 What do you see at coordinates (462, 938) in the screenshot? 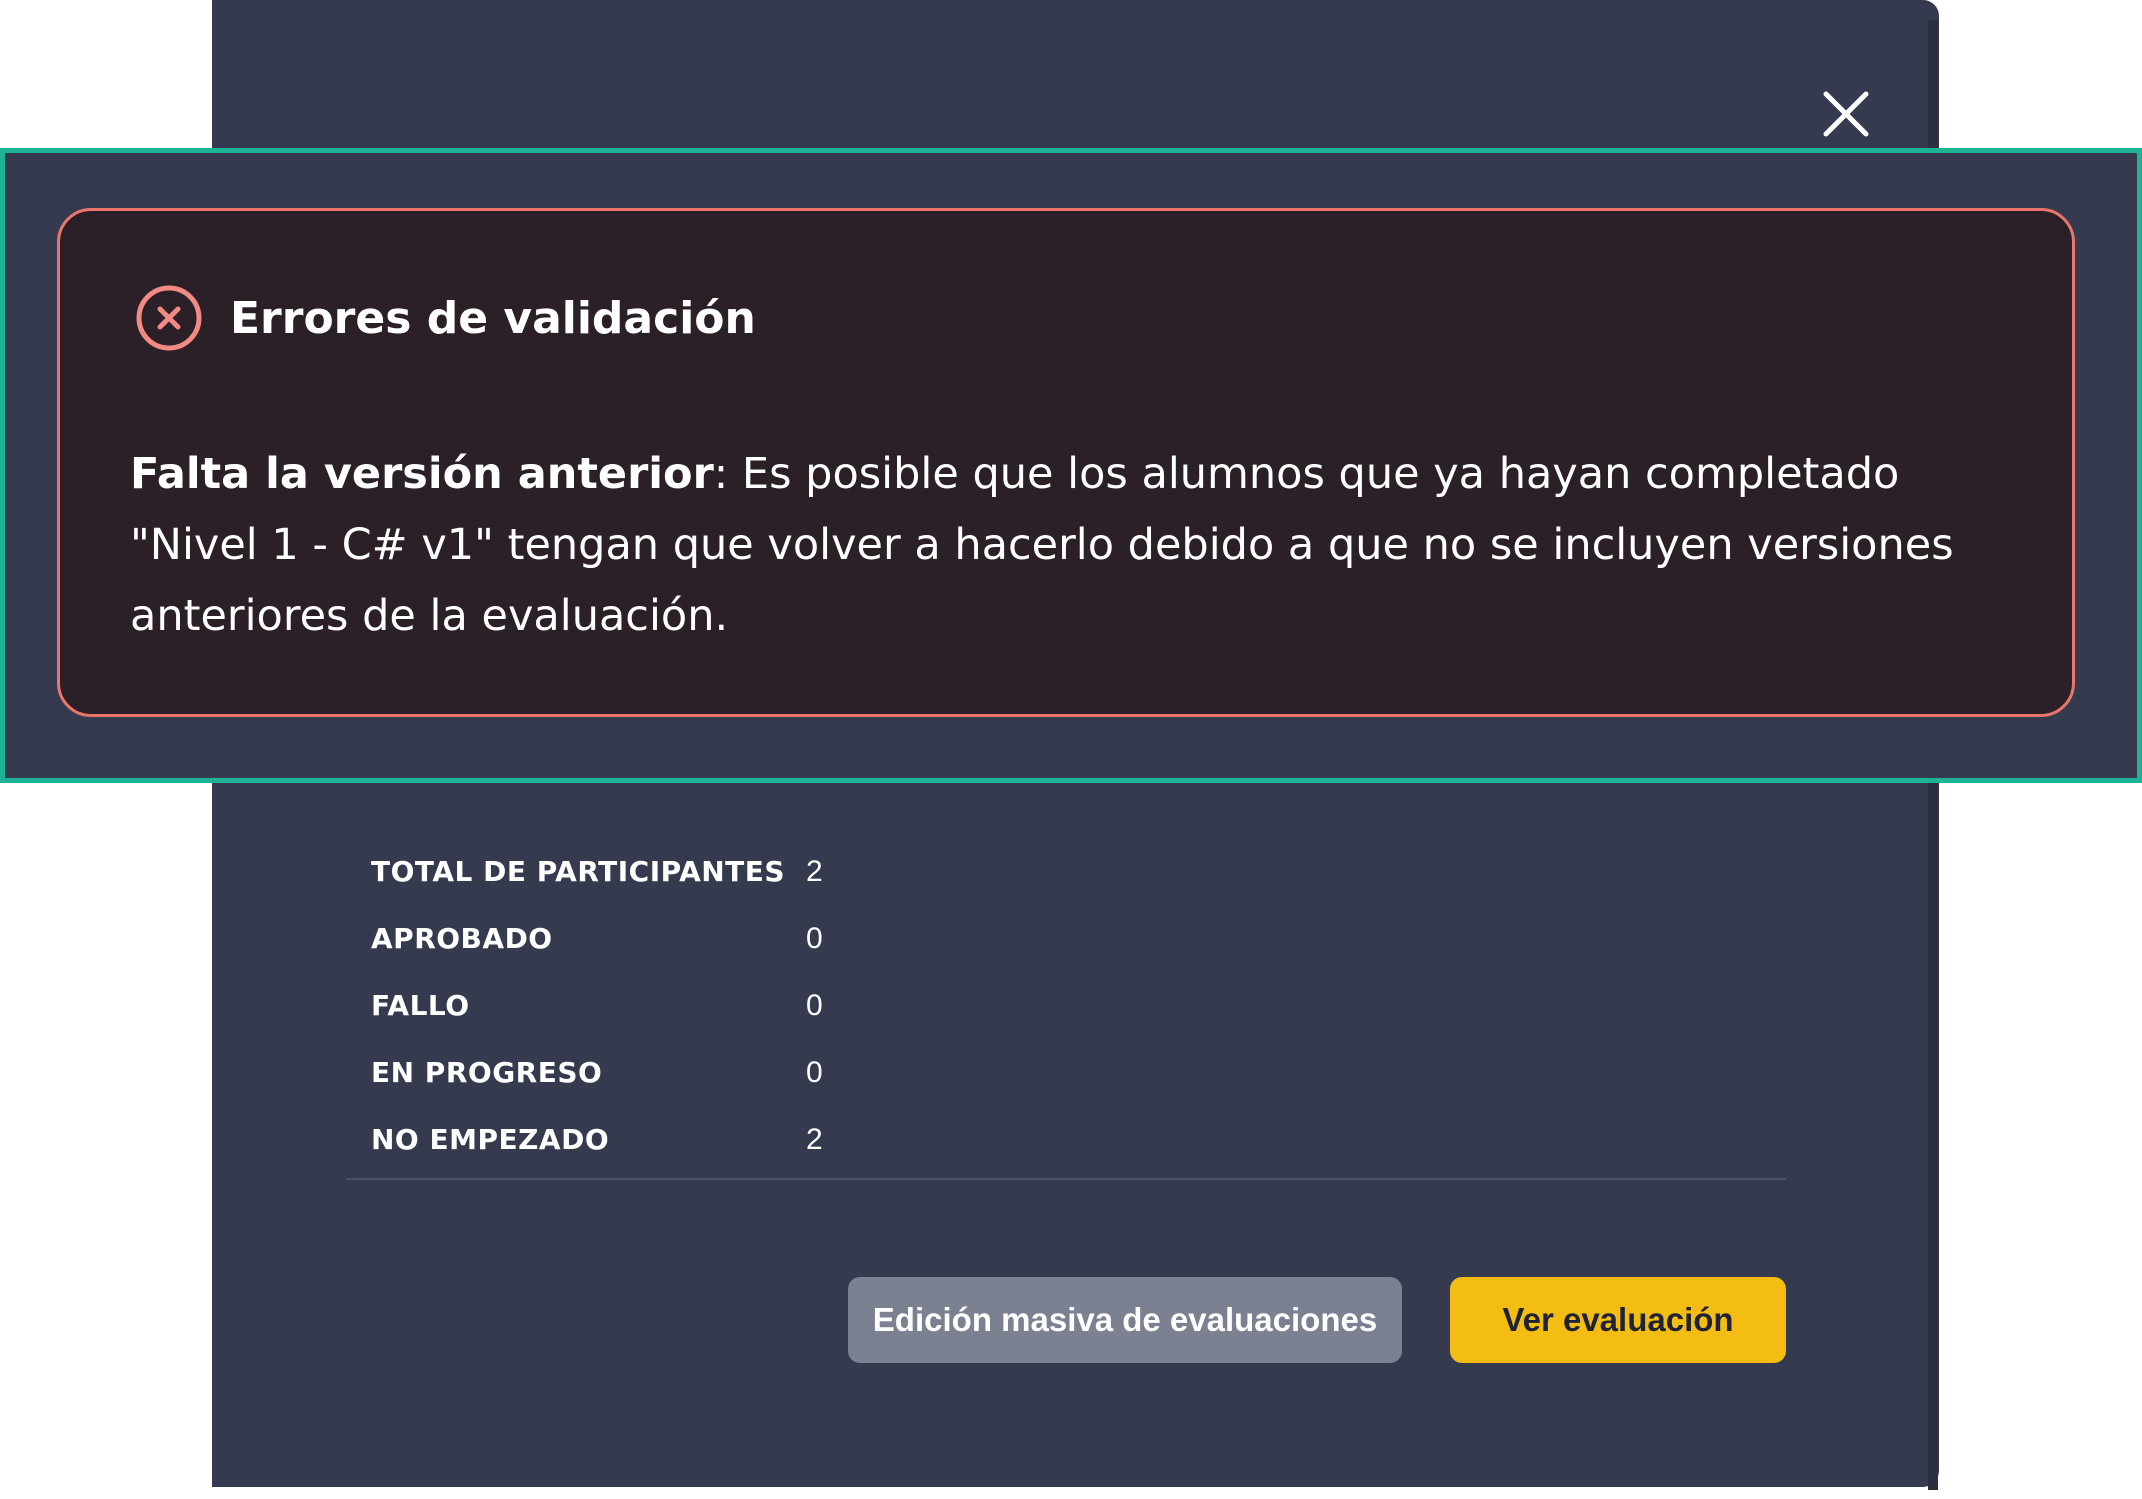
I see `stat-label: APROBADO` at bounding box center [462, 938].